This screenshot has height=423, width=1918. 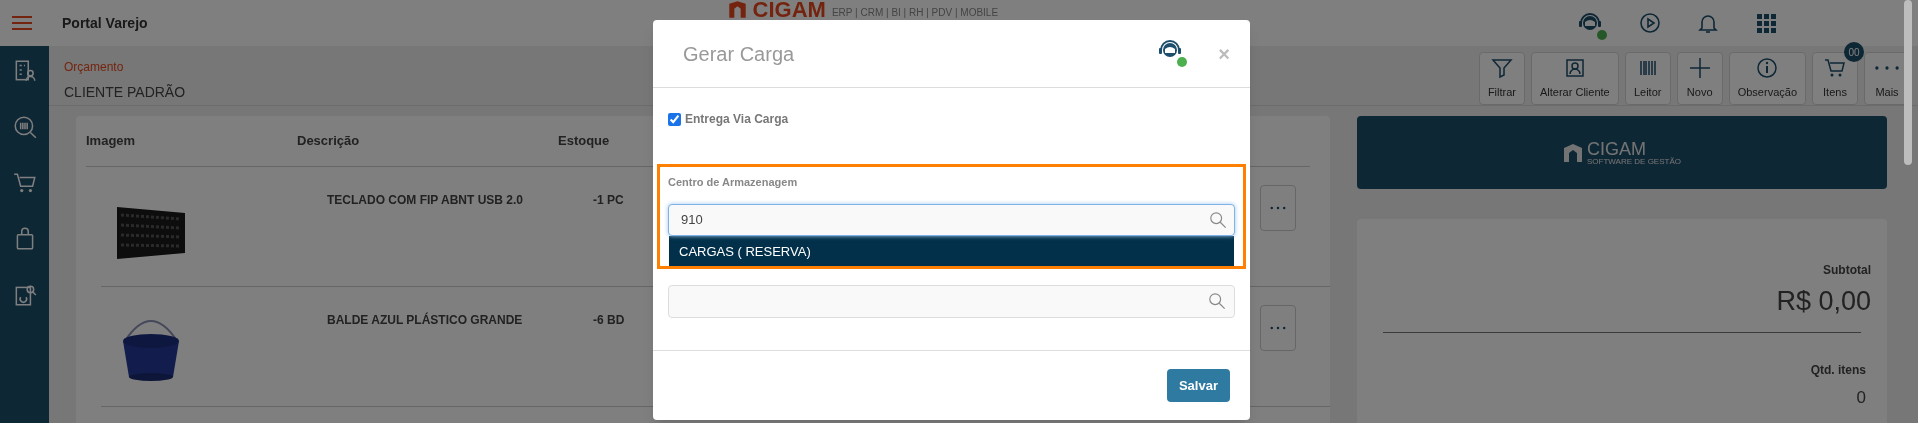 What do you see at coordinates (1634, 161) in the screenshot?
I see `brand-tagline: SOFTWARE DE GESTÃO` at bounding box center [1634, 161].